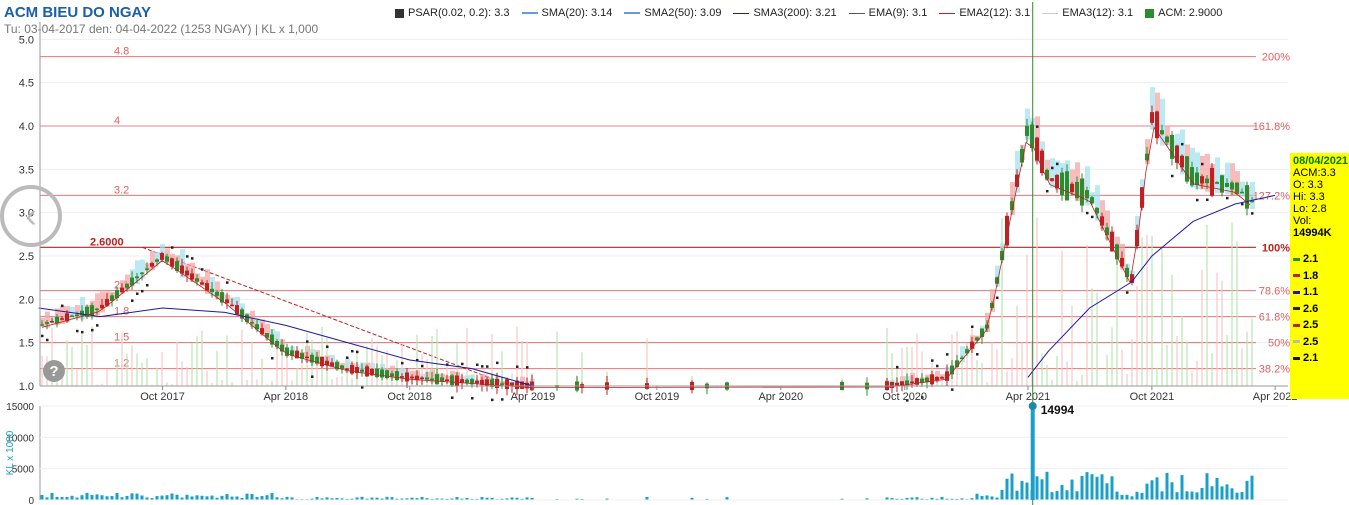  I want to click on volume-axis-label: KL x 1000, so click(10, 452).